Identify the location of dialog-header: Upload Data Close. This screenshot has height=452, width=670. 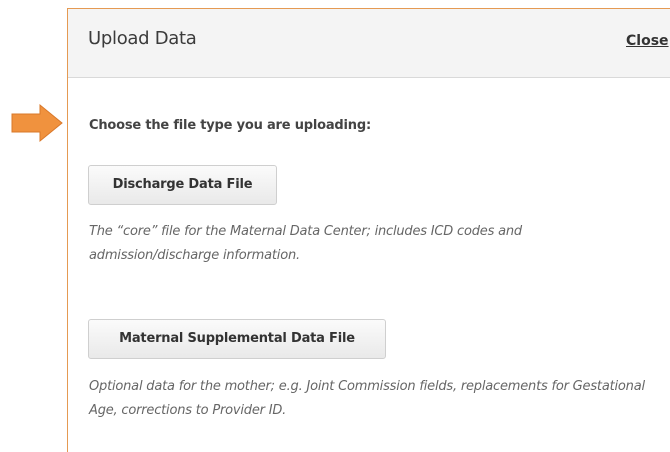
(369, 43).